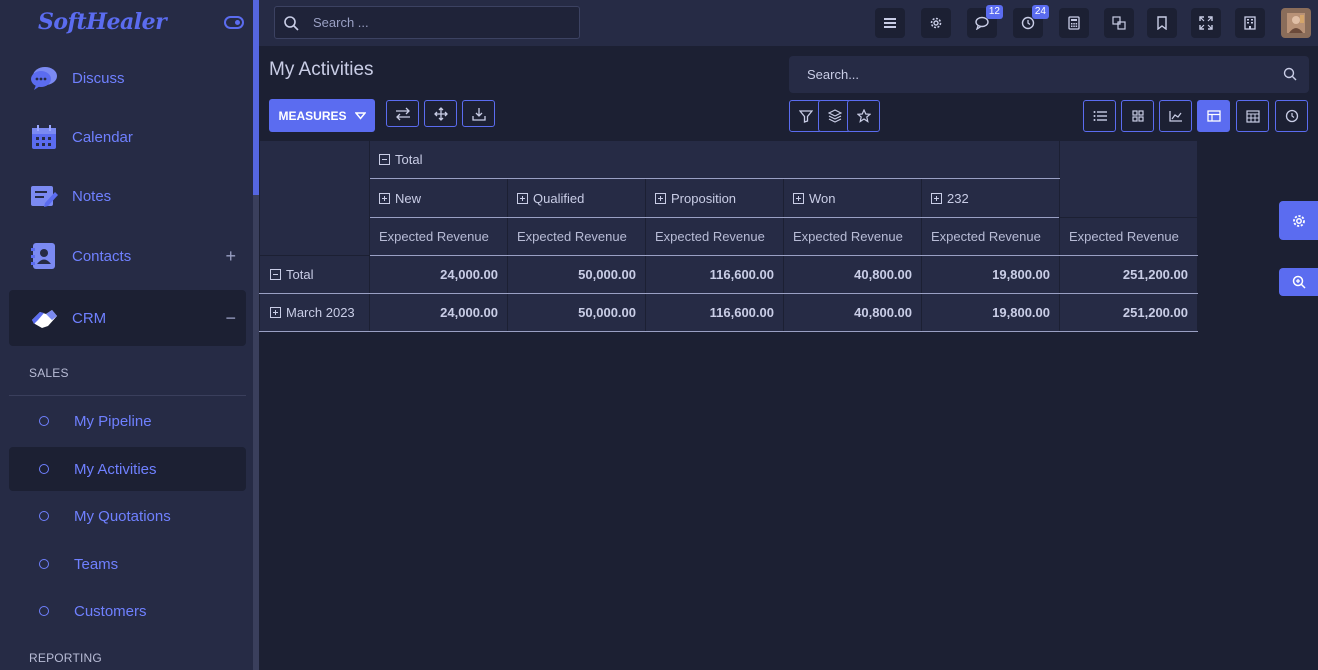 This screenshot has height=670, width=1318. I want to click on sidebar-item-notes: Notes, so click(127, 196).